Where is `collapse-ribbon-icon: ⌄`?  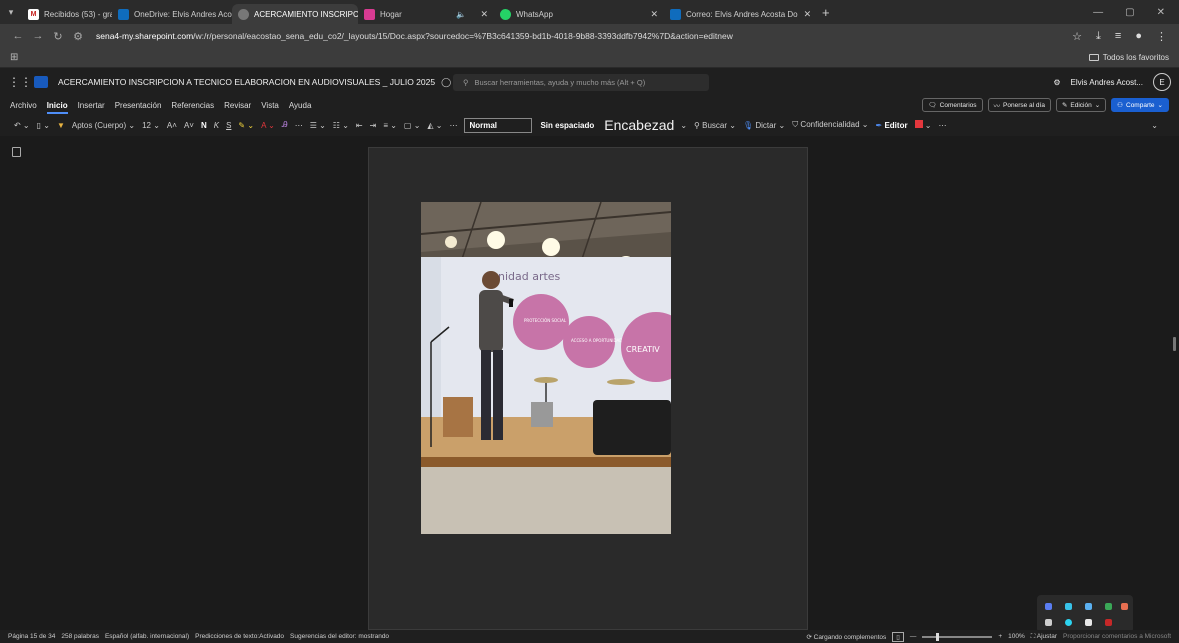
collapse-ribbon-icon: ⌄ is located at coordinates (1154, 125).